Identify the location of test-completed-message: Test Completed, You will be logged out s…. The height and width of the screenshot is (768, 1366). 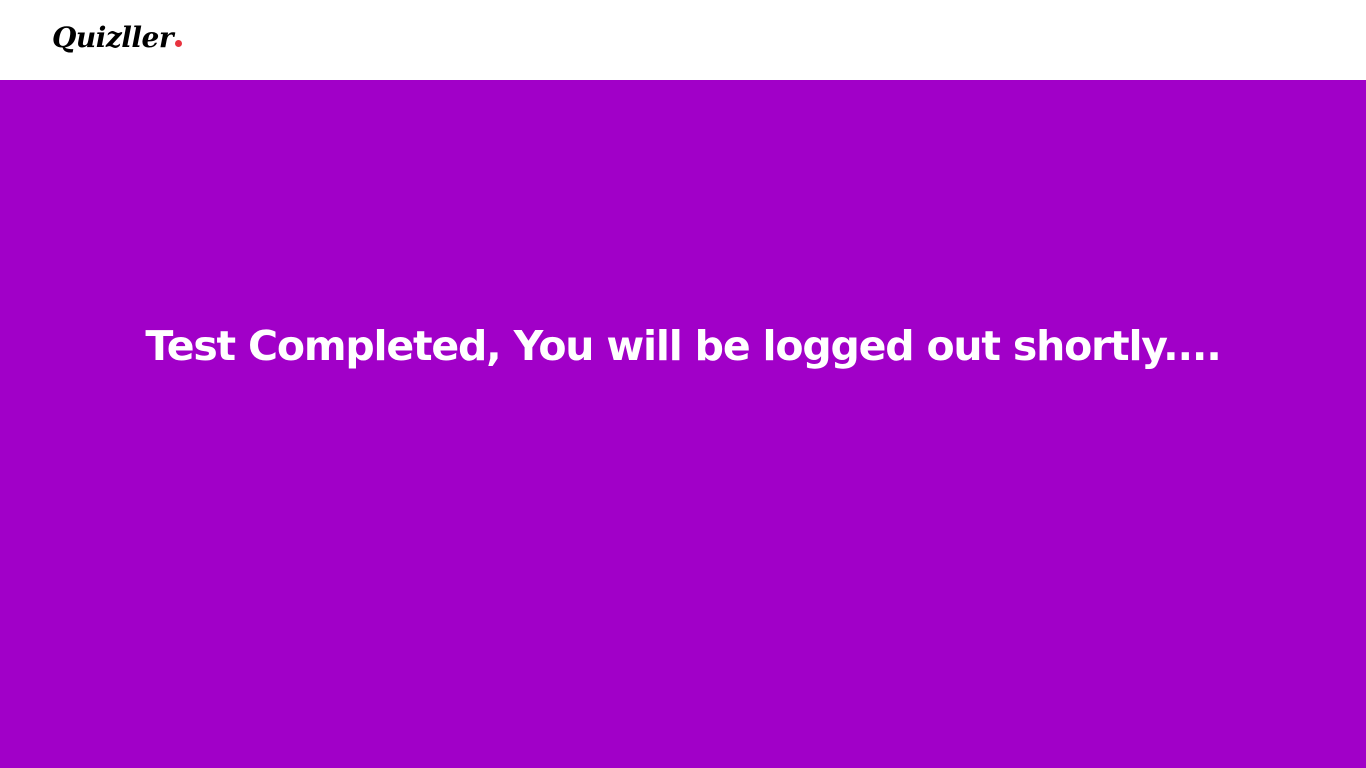
(683, 346).